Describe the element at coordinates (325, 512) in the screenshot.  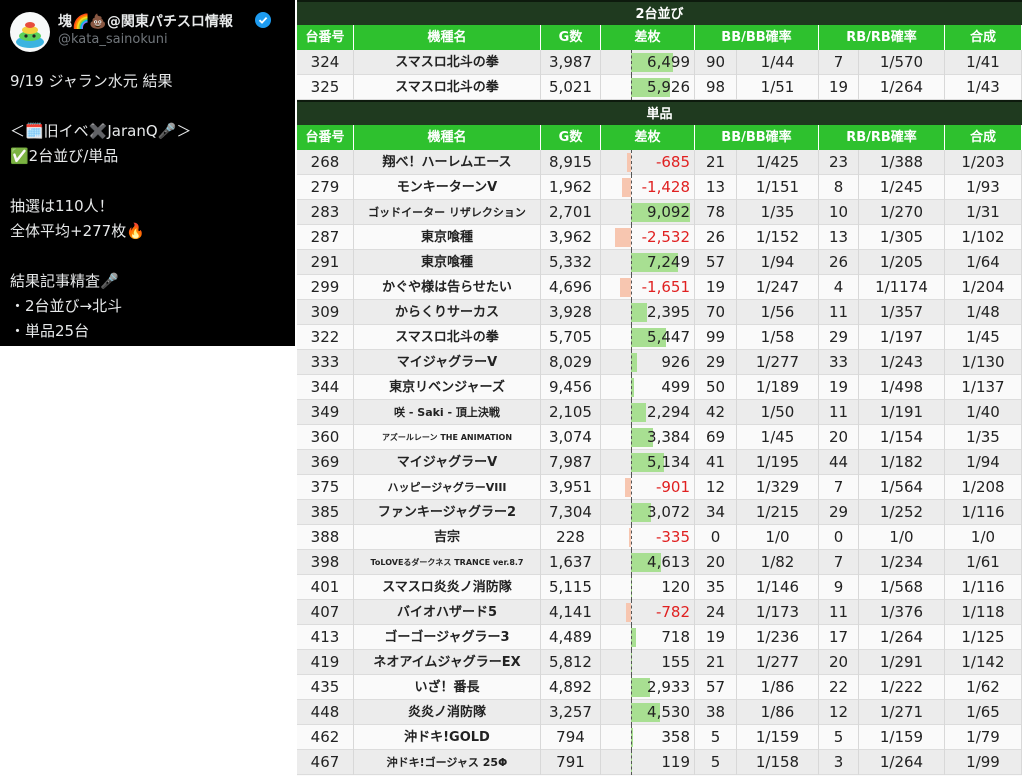
I see `cell-no: 385` at that location.